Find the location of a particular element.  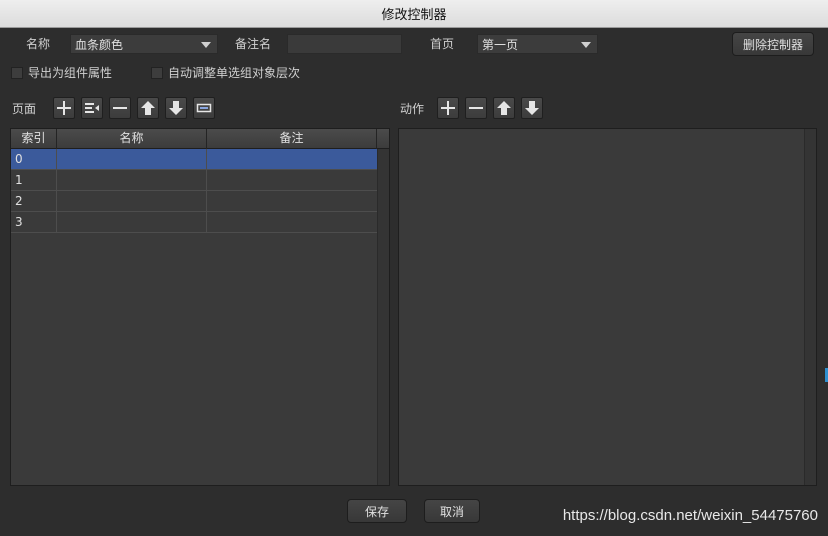

column-header-name: 名称 is located at coordinates (132, 139).